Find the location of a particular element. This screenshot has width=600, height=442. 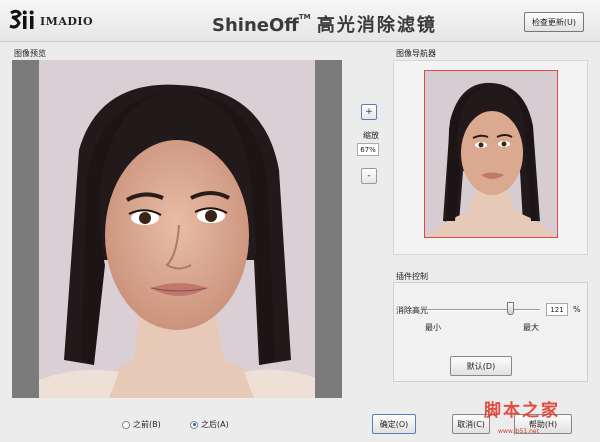

remove-shine-slider is located at coordinates (484, 310).